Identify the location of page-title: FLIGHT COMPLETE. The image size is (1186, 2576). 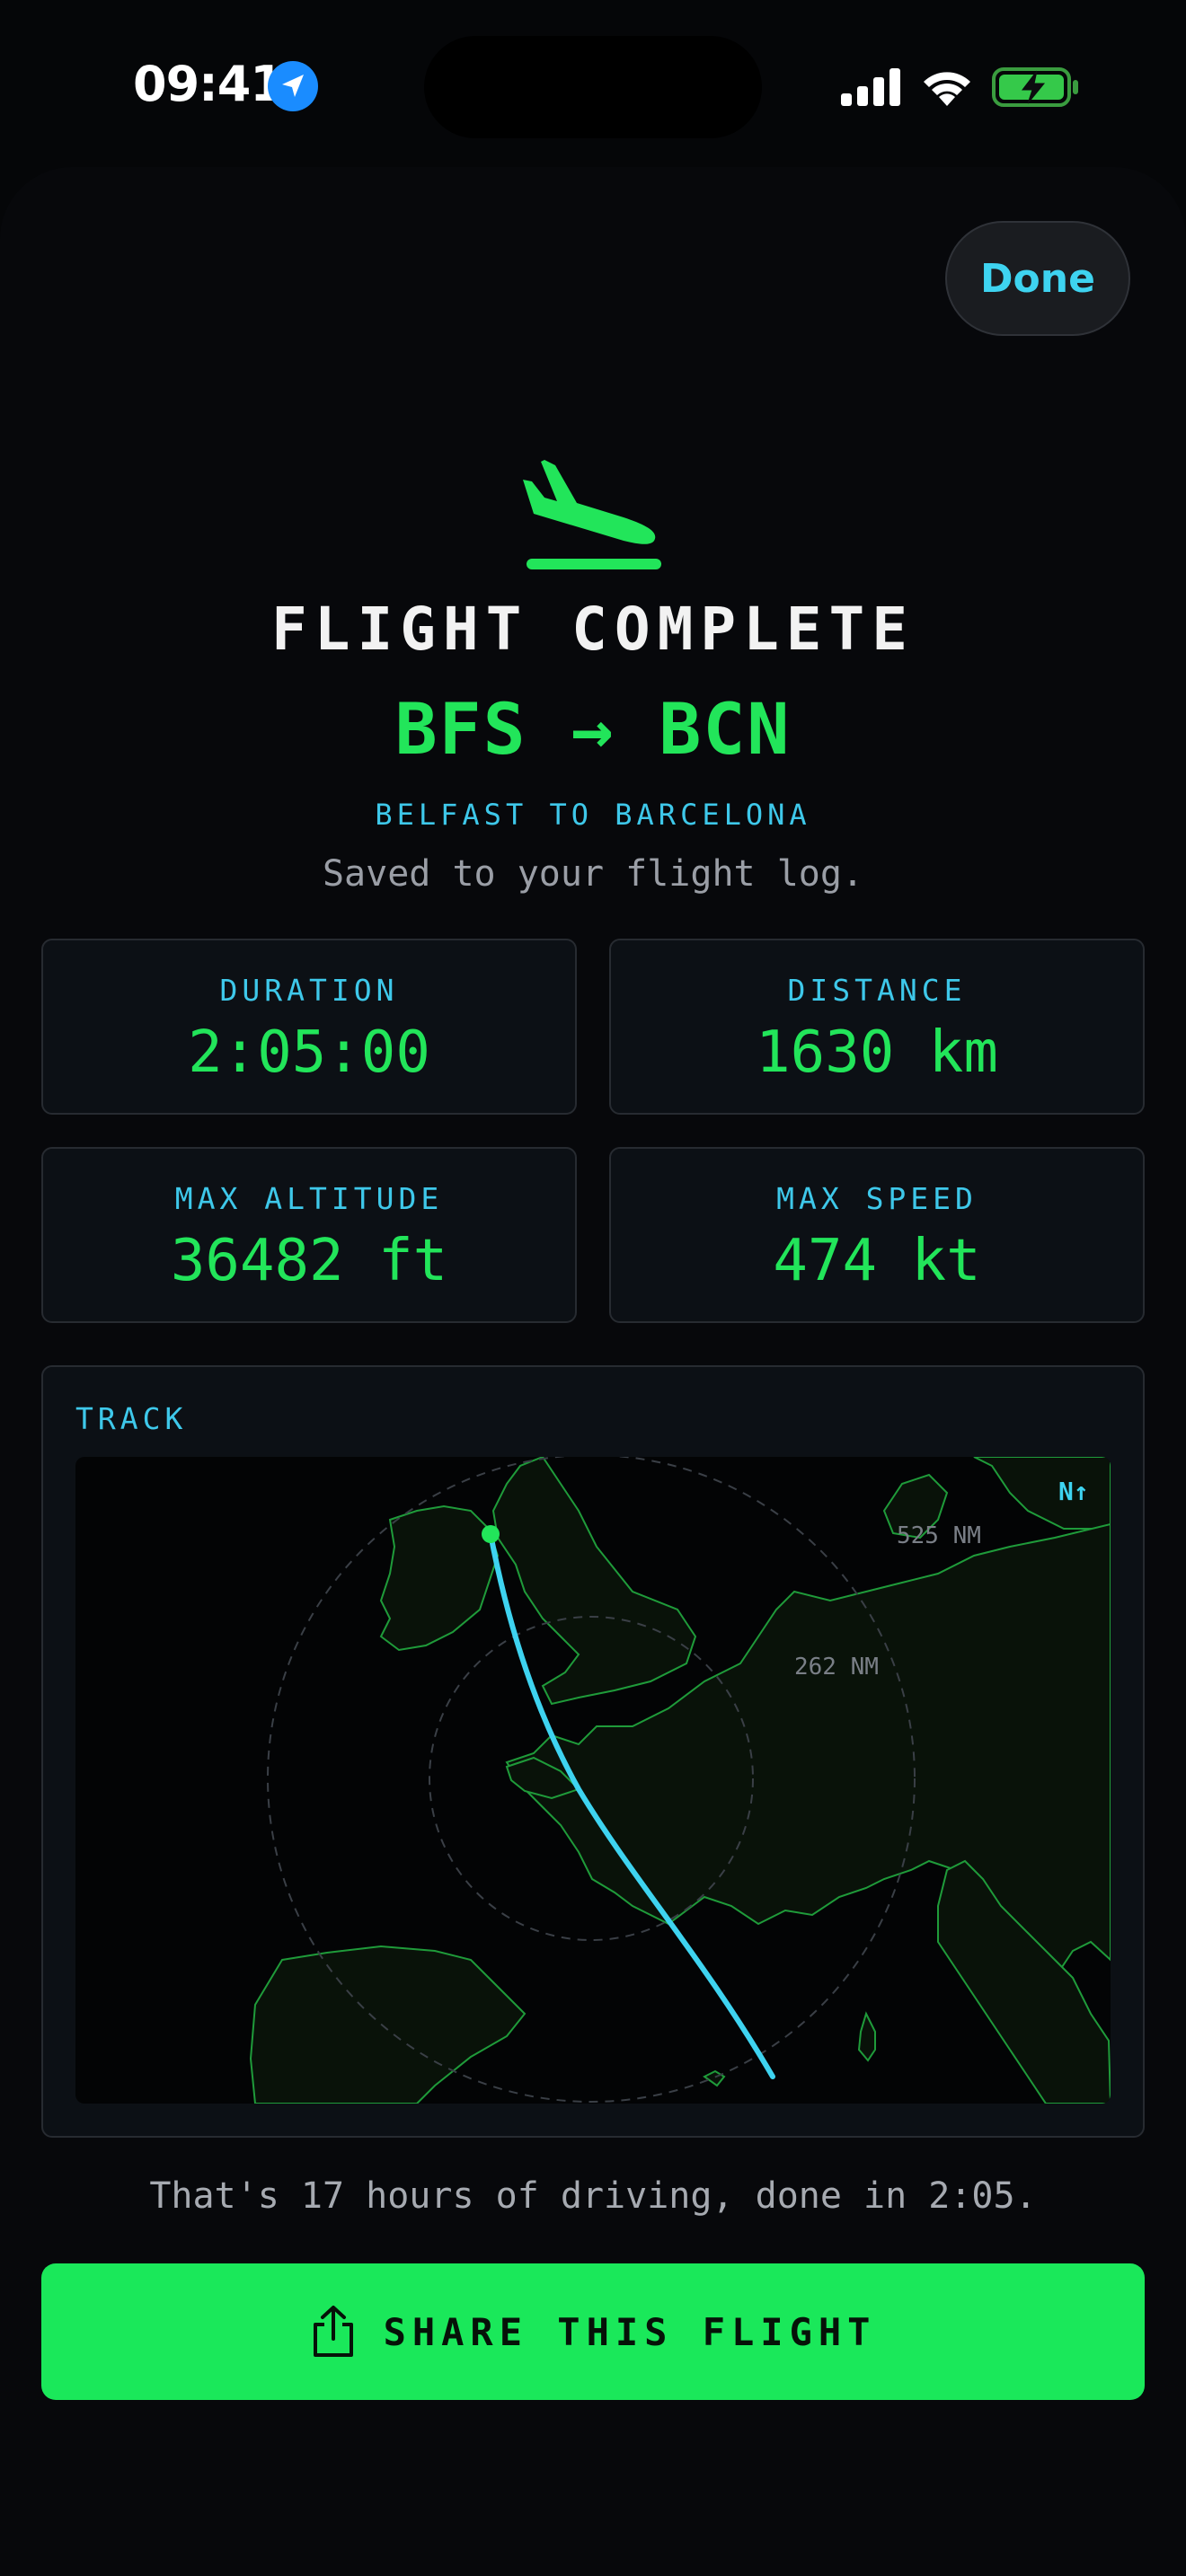
(593, 629).